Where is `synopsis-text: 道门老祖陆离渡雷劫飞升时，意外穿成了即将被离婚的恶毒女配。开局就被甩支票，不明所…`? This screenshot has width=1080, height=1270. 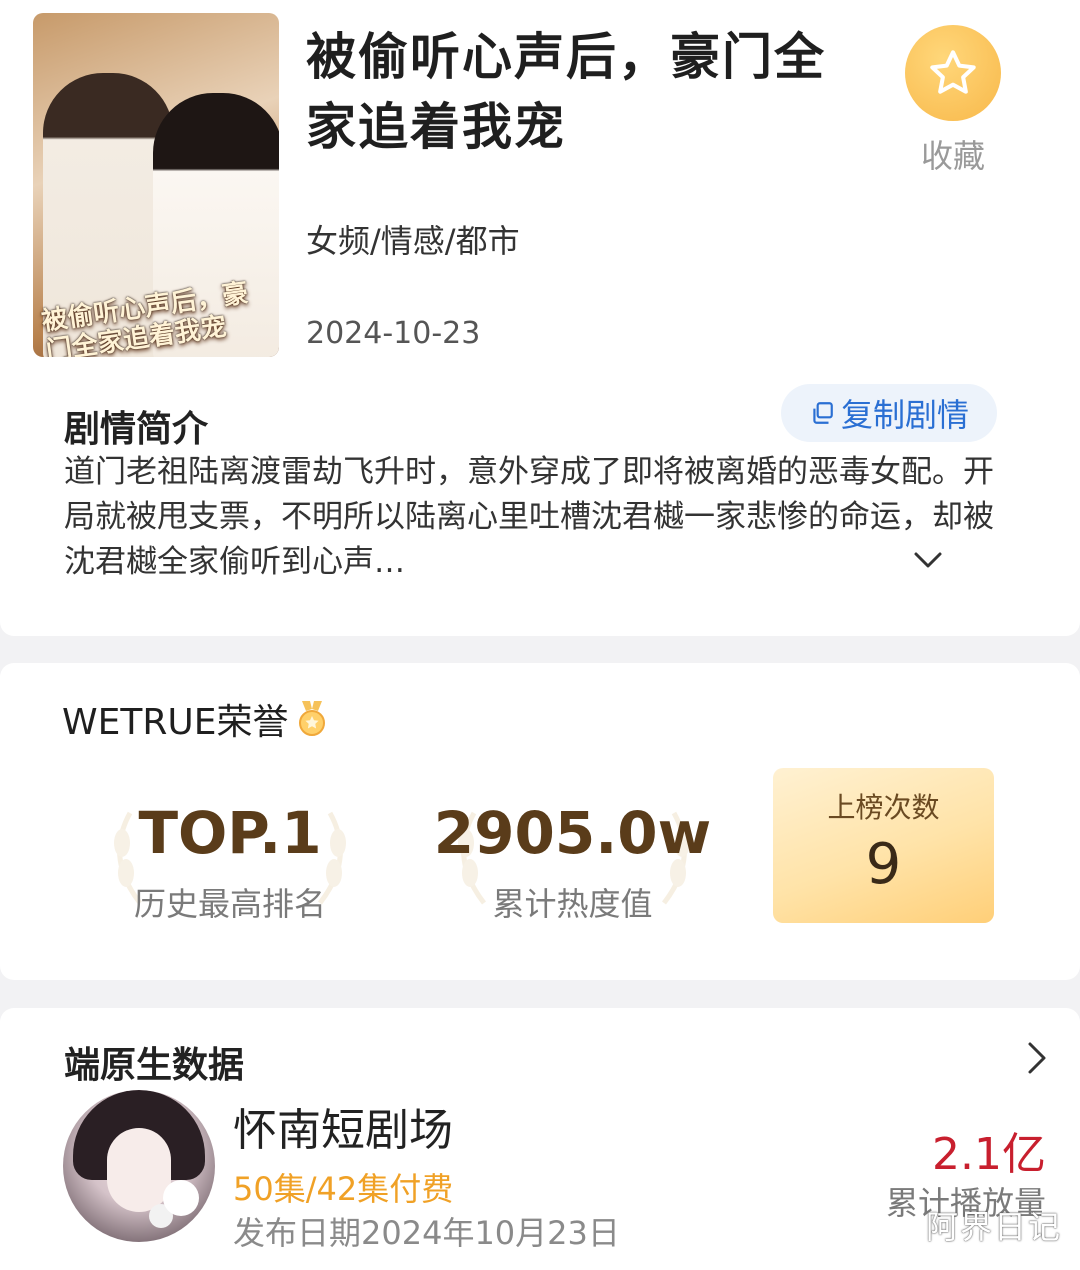 synopsis-text: 道门老祖陆离渡雷劫飞升时，意外穿成了即将被离婚的恶毒女配。开局就被甩支票，不明所… is located at coordinates (529, 517).